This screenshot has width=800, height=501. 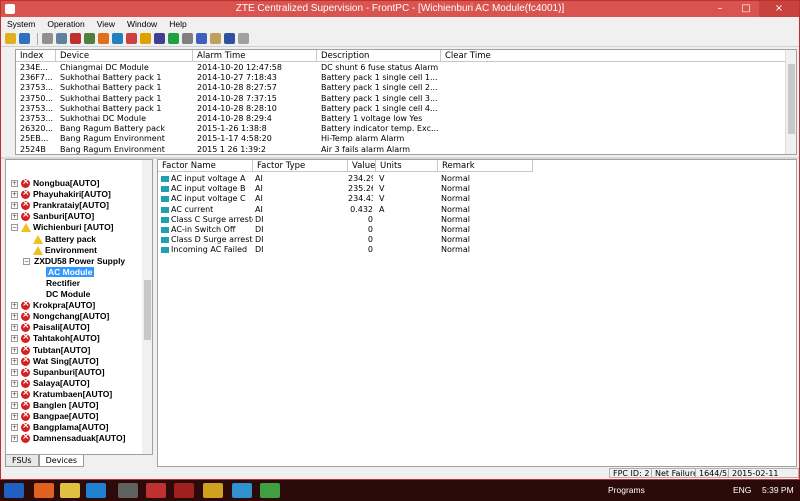 I want to click on tree-item: Wat Sing[AUTO], so click(x=66, y=361).